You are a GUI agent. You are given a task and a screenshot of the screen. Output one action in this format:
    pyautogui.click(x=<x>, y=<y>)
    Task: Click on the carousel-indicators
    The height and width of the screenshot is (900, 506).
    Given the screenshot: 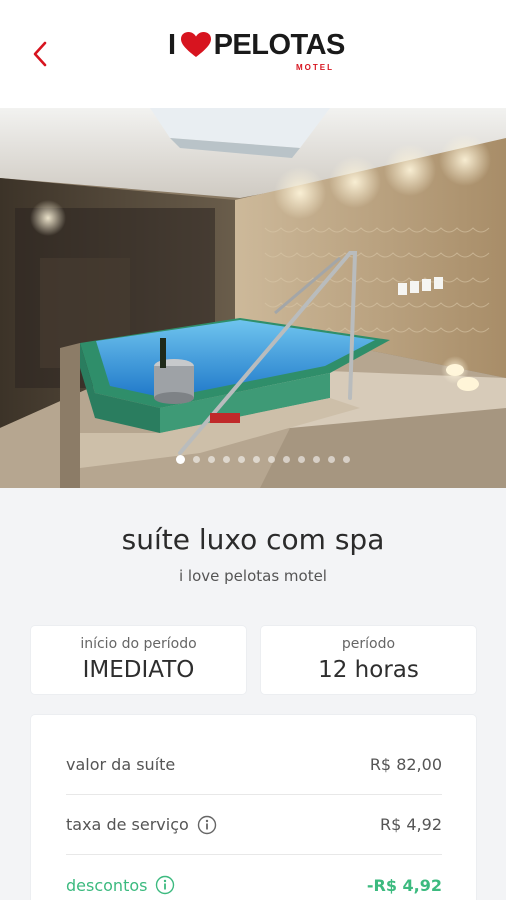 What is the action you would take?
    pyautogui.click(x=253, y=459)
    